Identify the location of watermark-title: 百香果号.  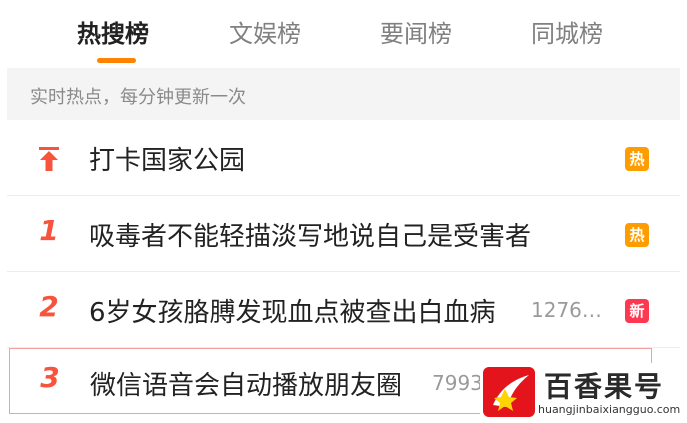
(604, 386).